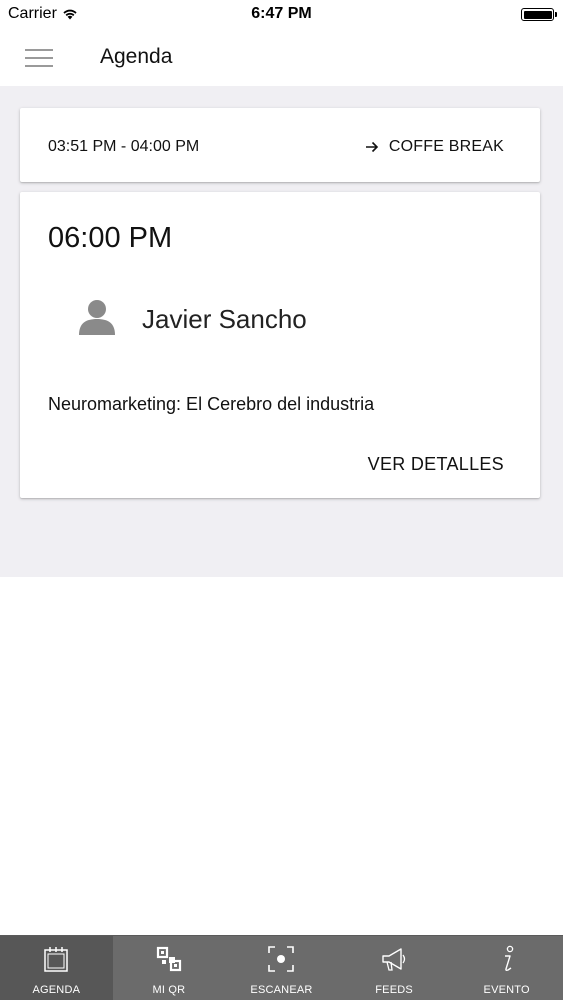 Image resolution: width=563 pixels, height=1000 pixels. What do you see at coordinates (394, 959) in the screenshot?
I see `megaphone-icon` at bounding box center [394, 959].